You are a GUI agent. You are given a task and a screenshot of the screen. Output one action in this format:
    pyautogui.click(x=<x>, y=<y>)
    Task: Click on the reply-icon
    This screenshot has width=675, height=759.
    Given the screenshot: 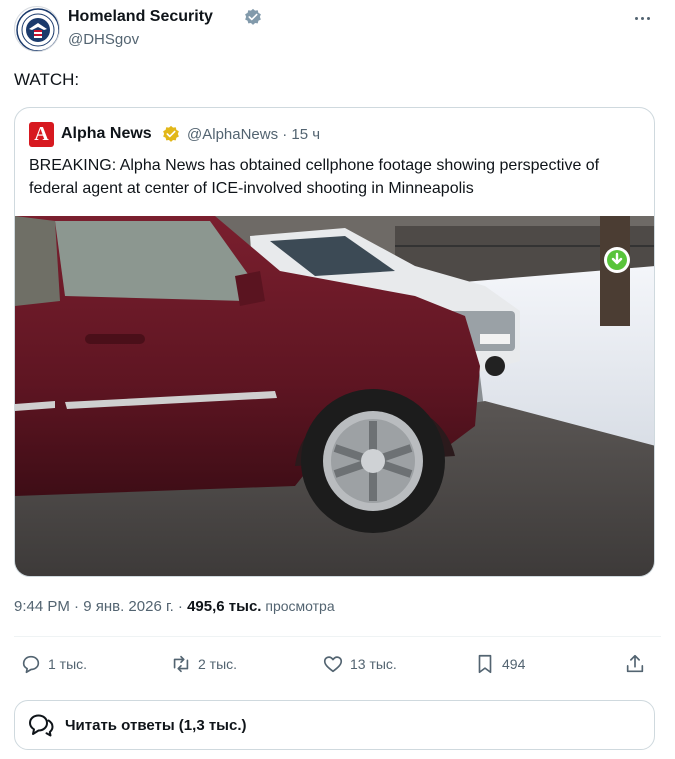 What is the action you would take?
    pyautogui.click(x=31, y=664)
    